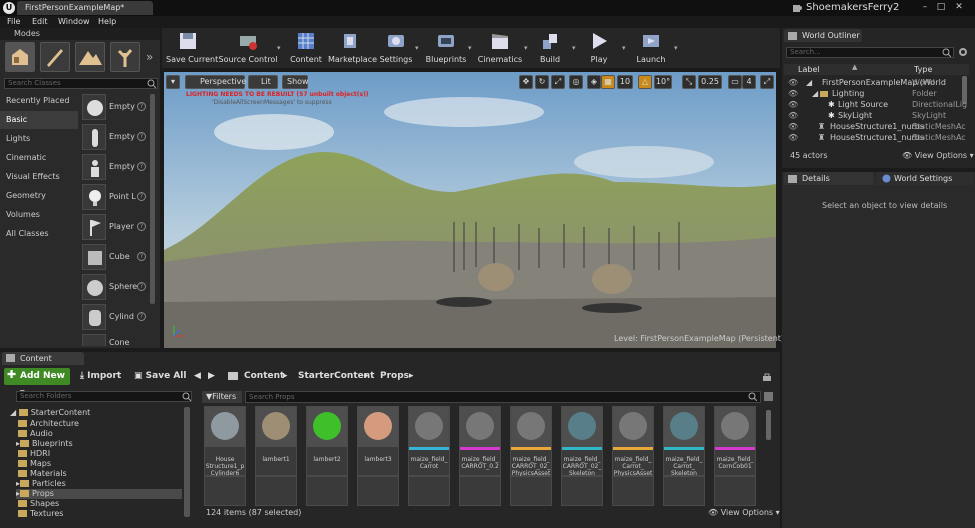  What do you see at coordinates (531, 441) in the screenshot?
I see `asset-tile: maize_field_ CARROT_02_ PhysicsAsset` at bounding box center [531, 441].